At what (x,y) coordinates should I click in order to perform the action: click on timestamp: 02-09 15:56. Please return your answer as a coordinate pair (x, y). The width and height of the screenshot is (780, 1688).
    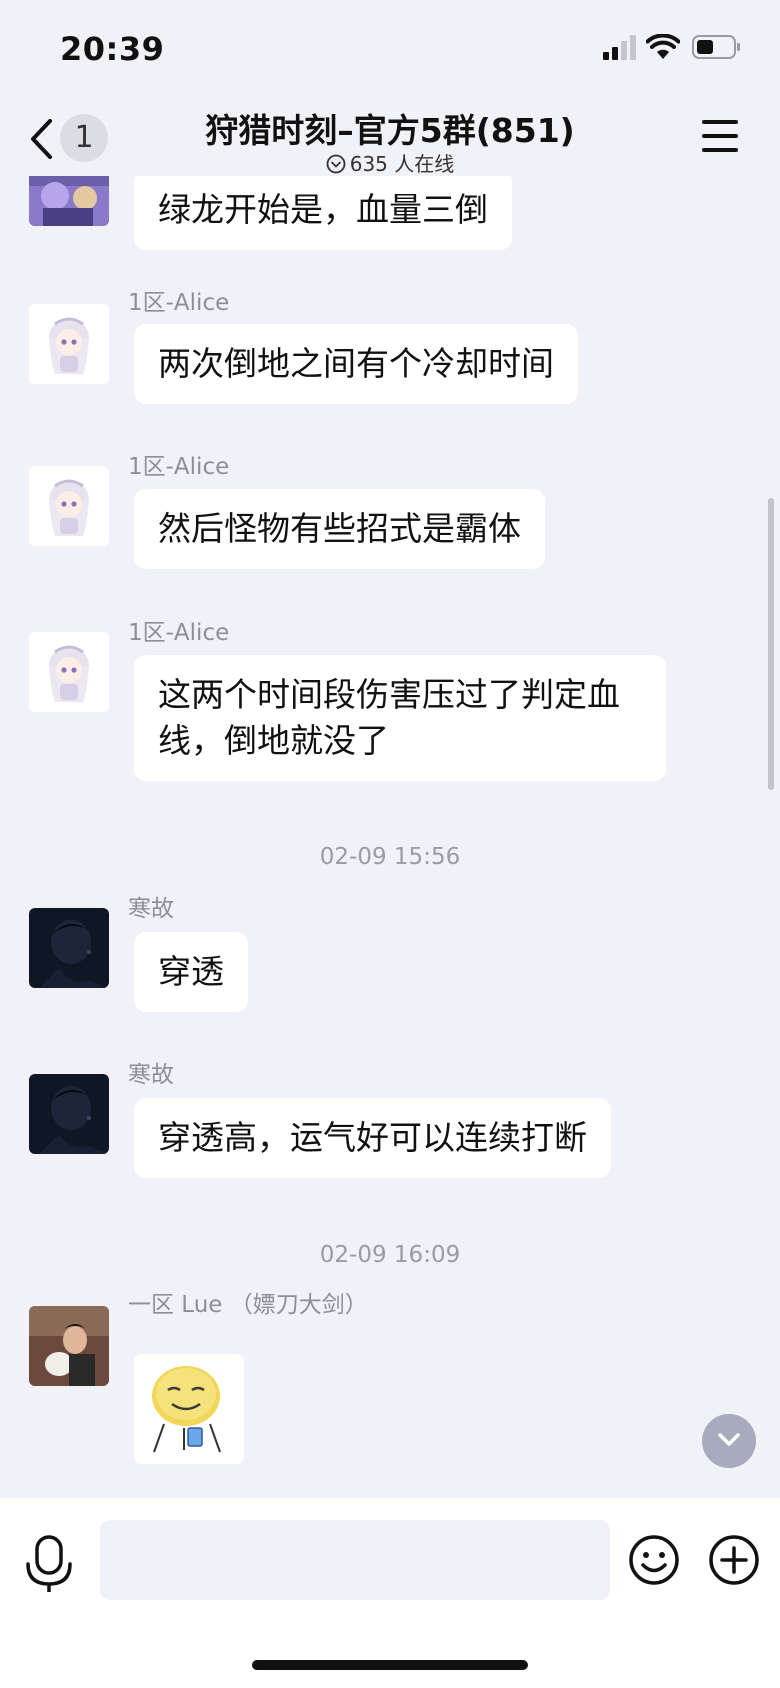
    Looking at the image, I should click on (390, 857).